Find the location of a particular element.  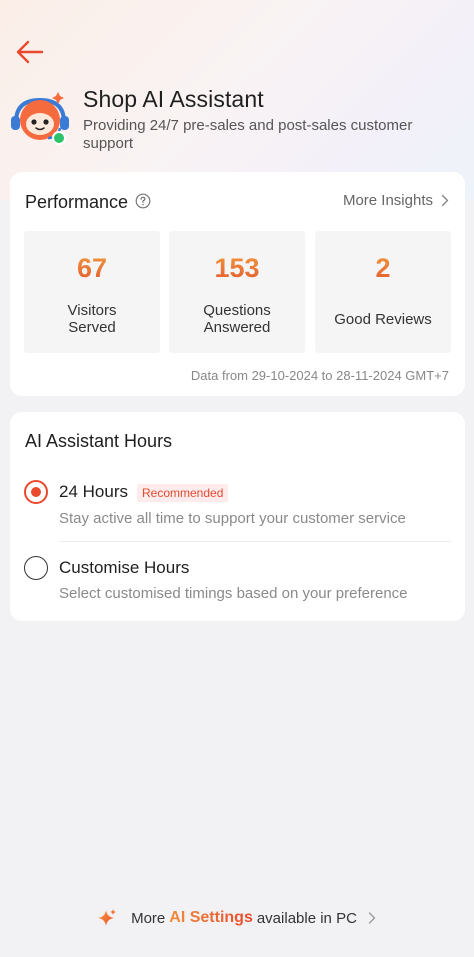

page-title: Shop AI Assistant is located at coordinates (173, 99).